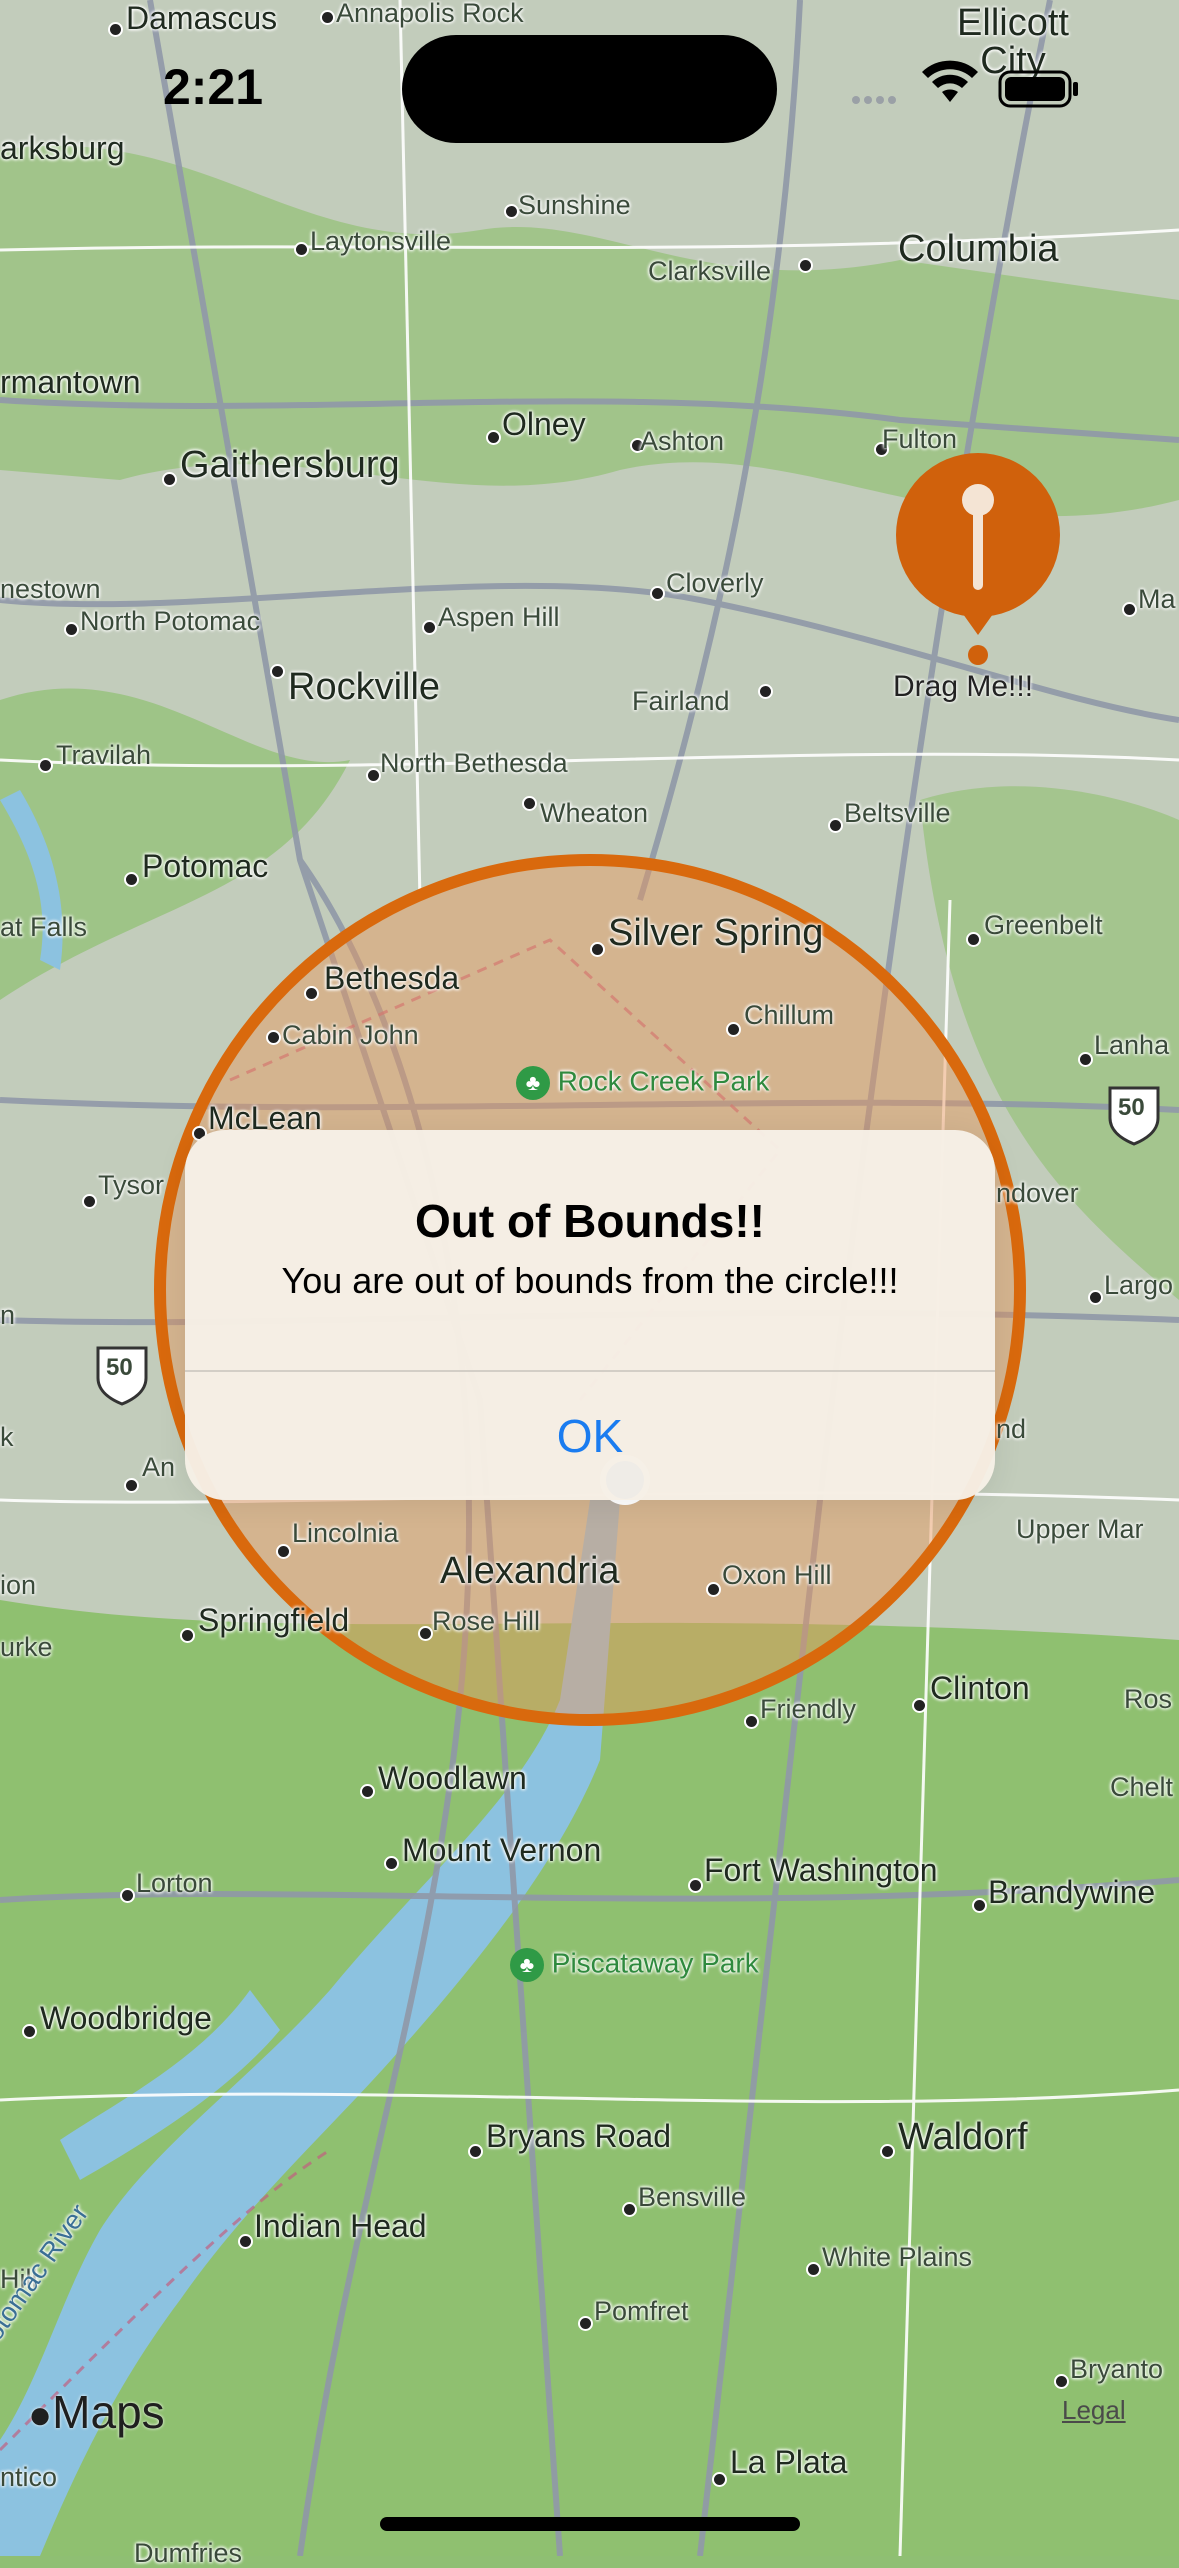 The height and width of the screenshot is (2568, 1179). What do you see at coordinates (897, 813) in the screenshot?
I see `place-label: Beltsville` at bounding box center [897, 813].